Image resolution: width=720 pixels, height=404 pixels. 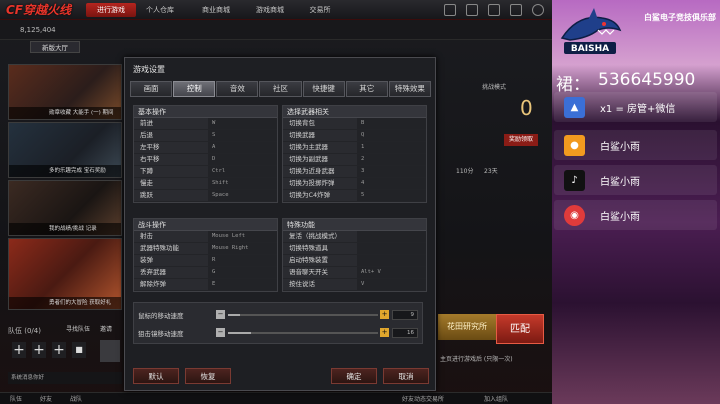 I want to click on keybind-row: 解除炸弹 E, so click(x=205, y=285).